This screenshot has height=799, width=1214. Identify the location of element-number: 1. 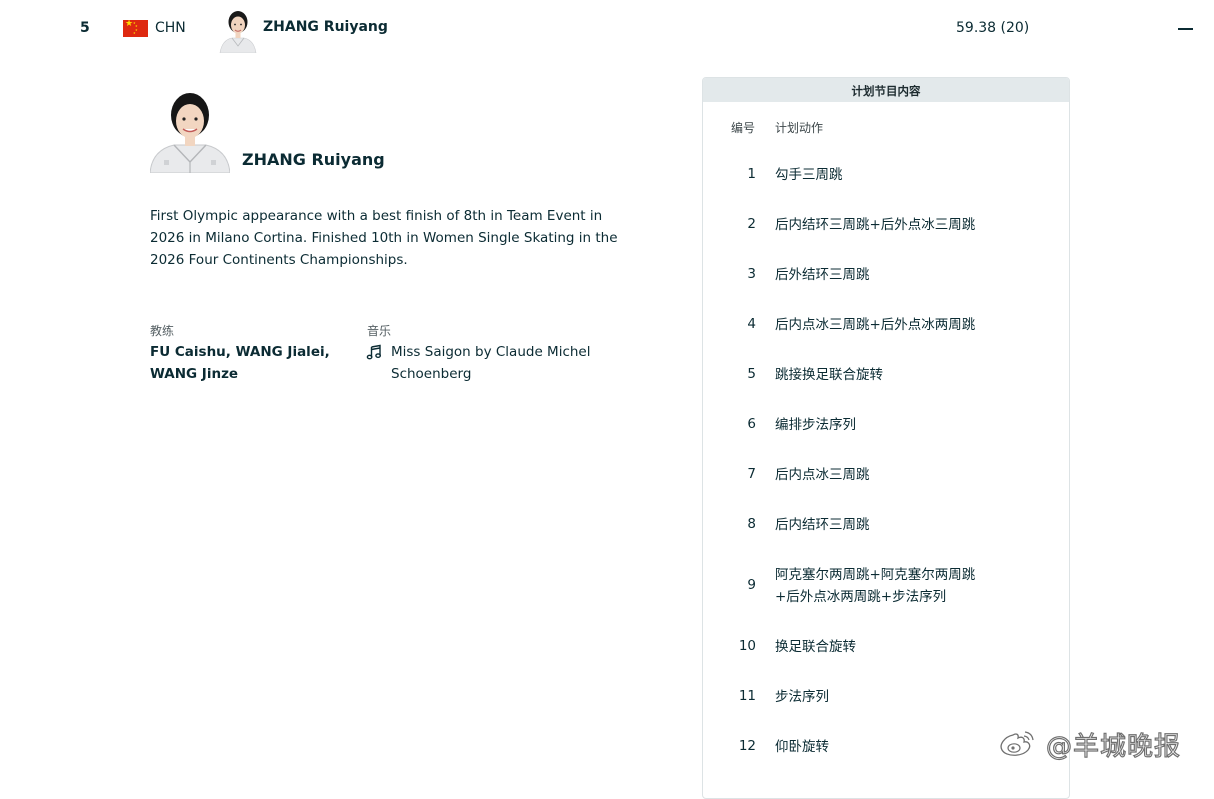
(751, 174).